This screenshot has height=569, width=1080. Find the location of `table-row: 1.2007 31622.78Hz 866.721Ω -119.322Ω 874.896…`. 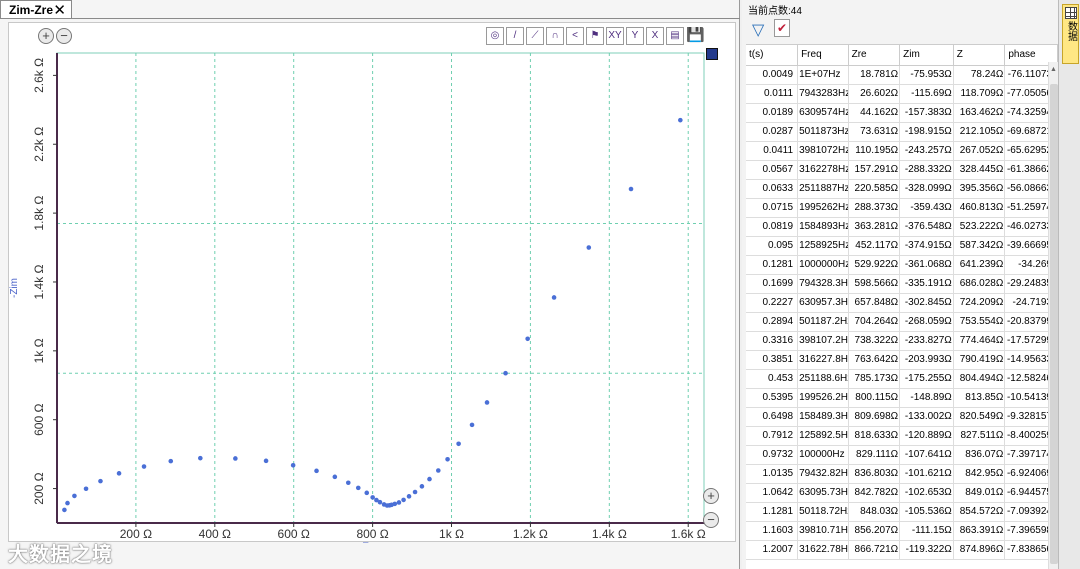

table-row: 1.2007 31622.78Hz 866.721Ω -119.322Ω 874.896… is located at coordinates (902, 550).